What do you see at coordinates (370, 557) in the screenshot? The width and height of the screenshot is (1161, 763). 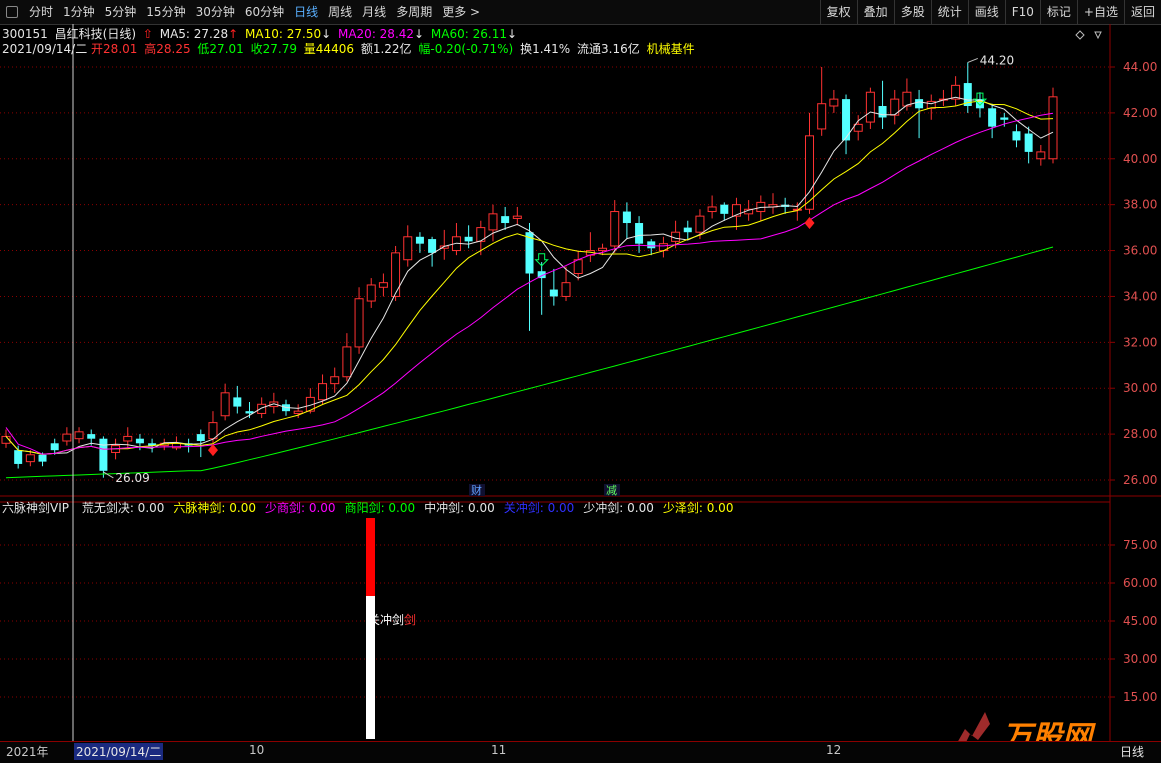 I see `indicator-bar-red` at bounding box center [370, 557].